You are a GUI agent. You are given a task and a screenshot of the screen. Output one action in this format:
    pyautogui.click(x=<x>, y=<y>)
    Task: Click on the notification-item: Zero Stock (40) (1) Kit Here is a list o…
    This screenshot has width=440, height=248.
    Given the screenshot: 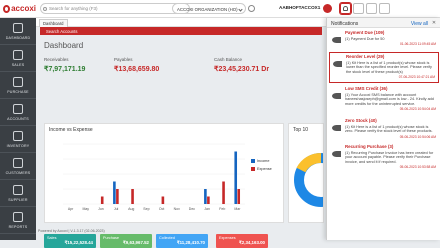 What is the action you would take?
    pyautogui.click(x=384, y=129)
    